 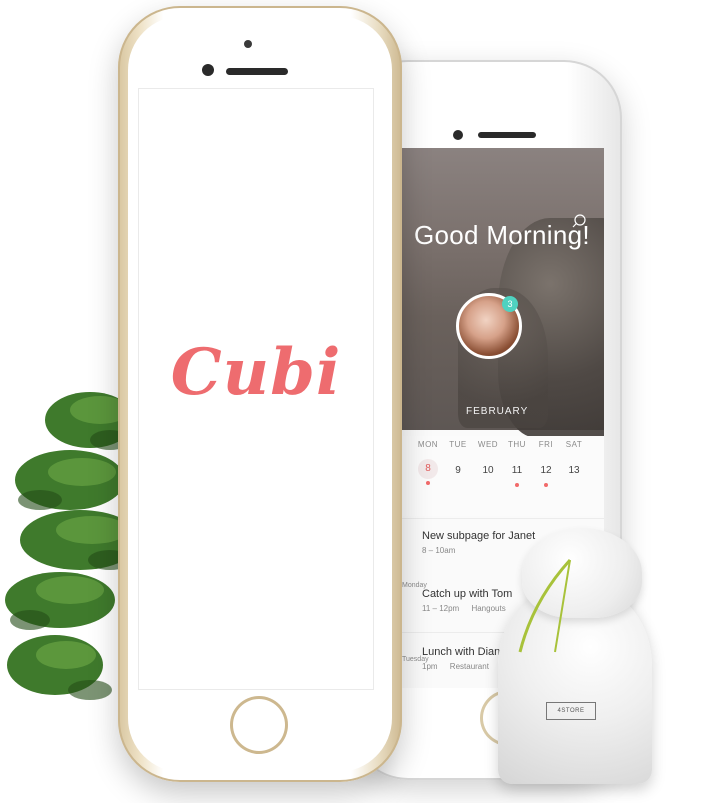 I want to click on bag-string, so click(x=545, y=605).